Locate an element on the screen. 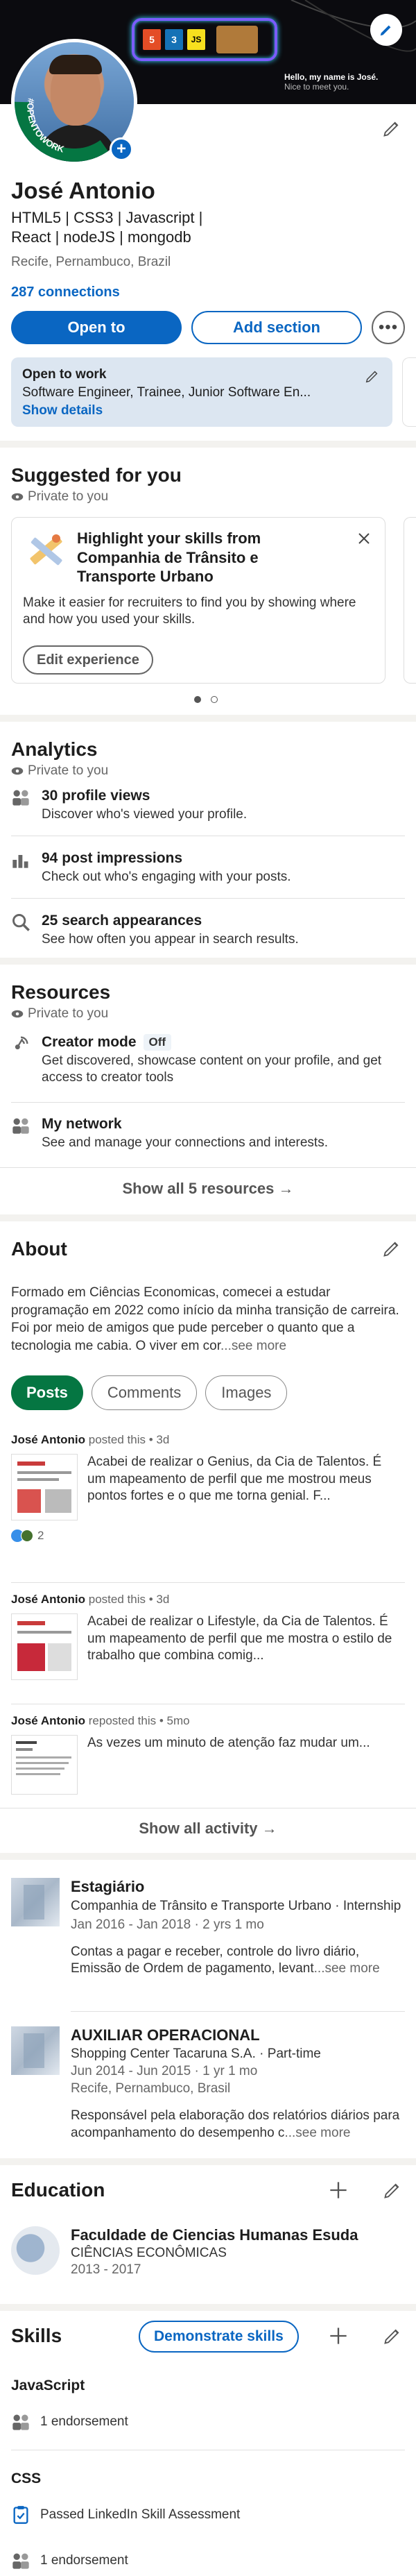 This screenshot has height=2576, width=416. my-network-title: My network is located at coordinates (82, 1124).